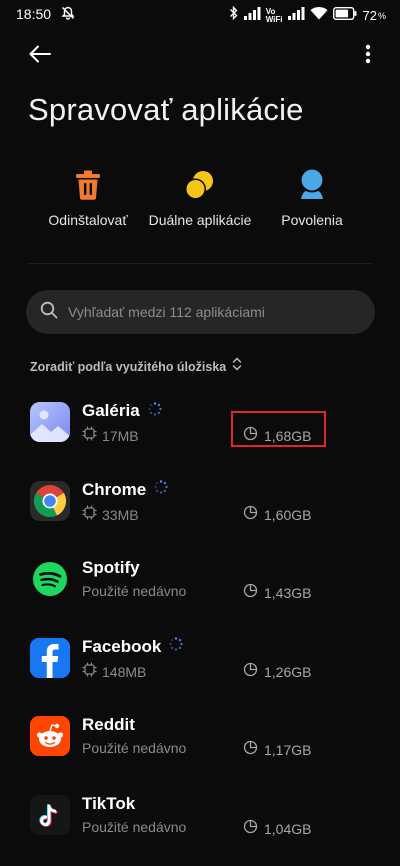 Image resolution: width=400 pixels, height=866 pixels. Describe the element at coordinates (200, 665) in the screenshot. I see `app-row-facebook: Facebook 148MB 1,26GB` at that location.